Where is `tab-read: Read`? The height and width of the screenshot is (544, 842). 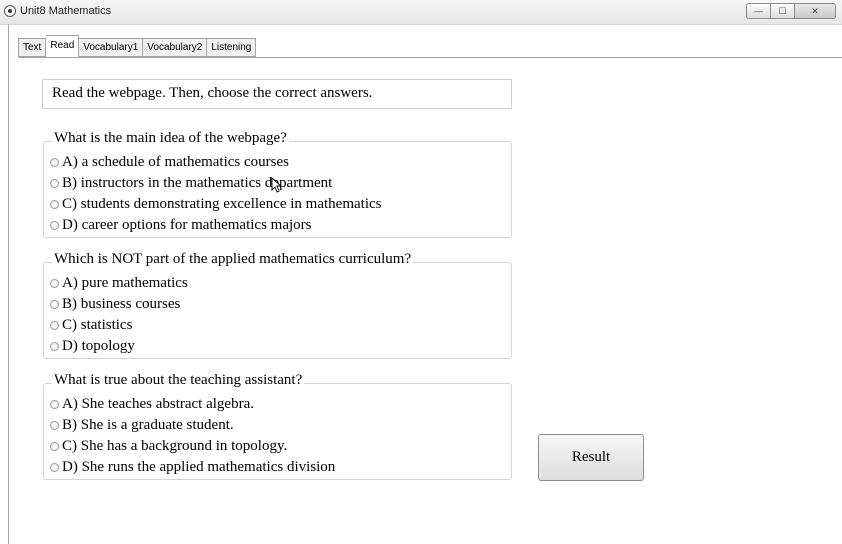
tab-read: Read is located at coordinates (63, 46).